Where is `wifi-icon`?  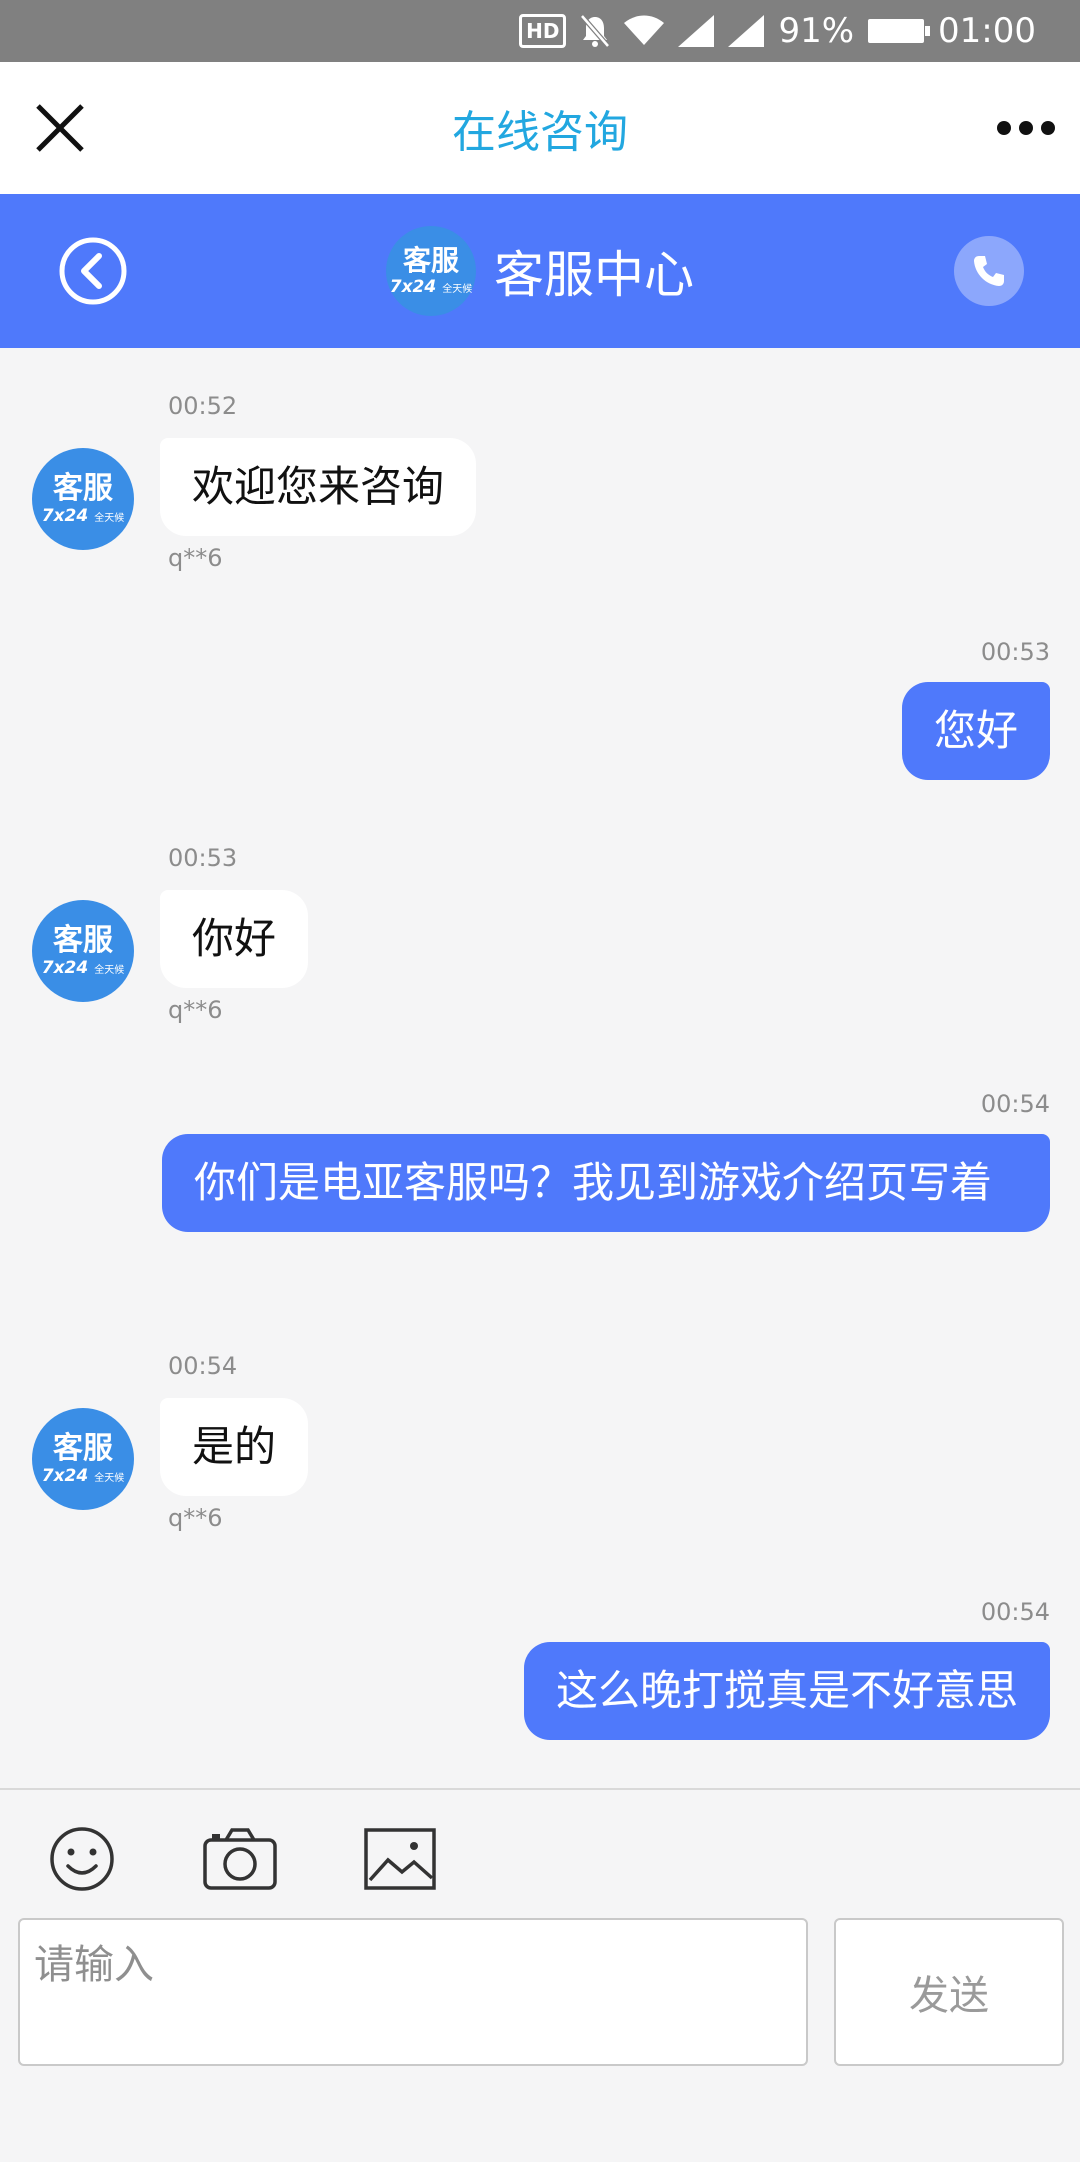
wifi-icon is located at coordinates (644, 30).